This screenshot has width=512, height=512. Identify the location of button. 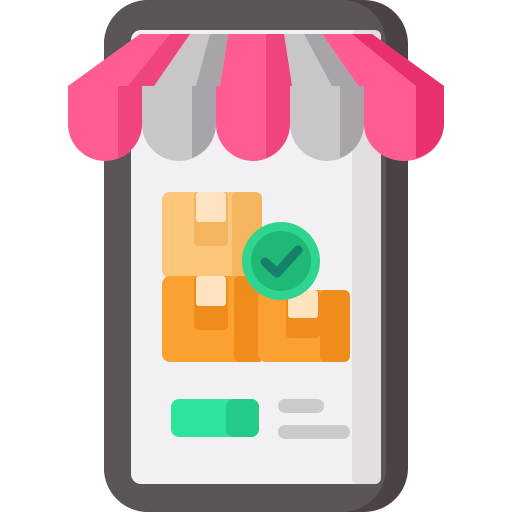
(215, 418).